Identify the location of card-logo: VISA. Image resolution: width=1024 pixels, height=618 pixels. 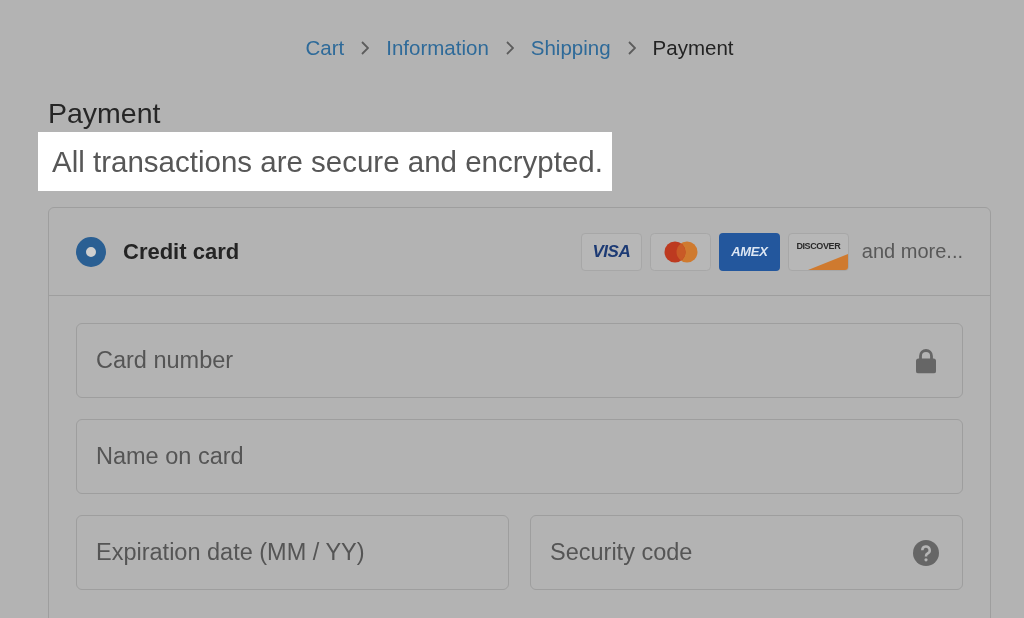
(611, 251).